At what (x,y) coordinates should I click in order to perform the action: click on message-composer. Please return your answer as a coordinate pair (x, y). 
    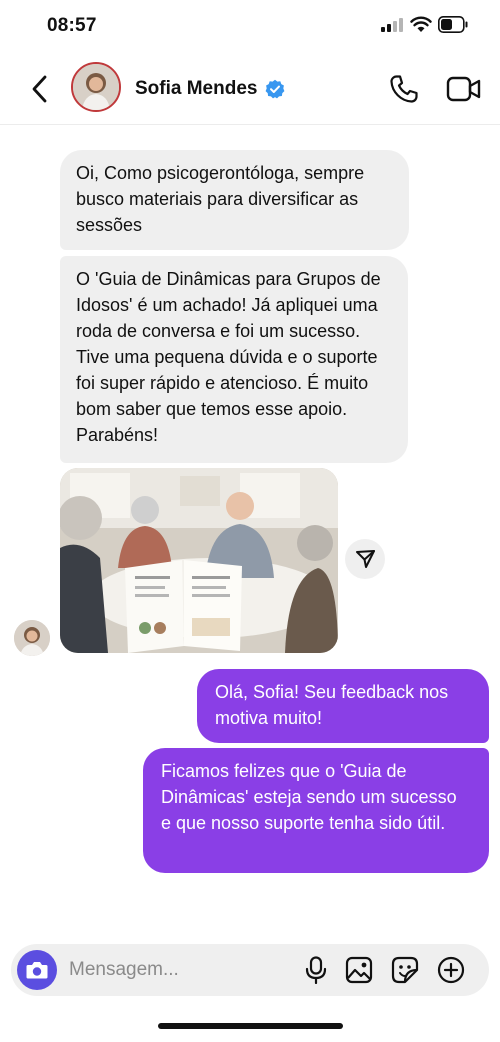
    Looking at the image, I should click on (250, 970).